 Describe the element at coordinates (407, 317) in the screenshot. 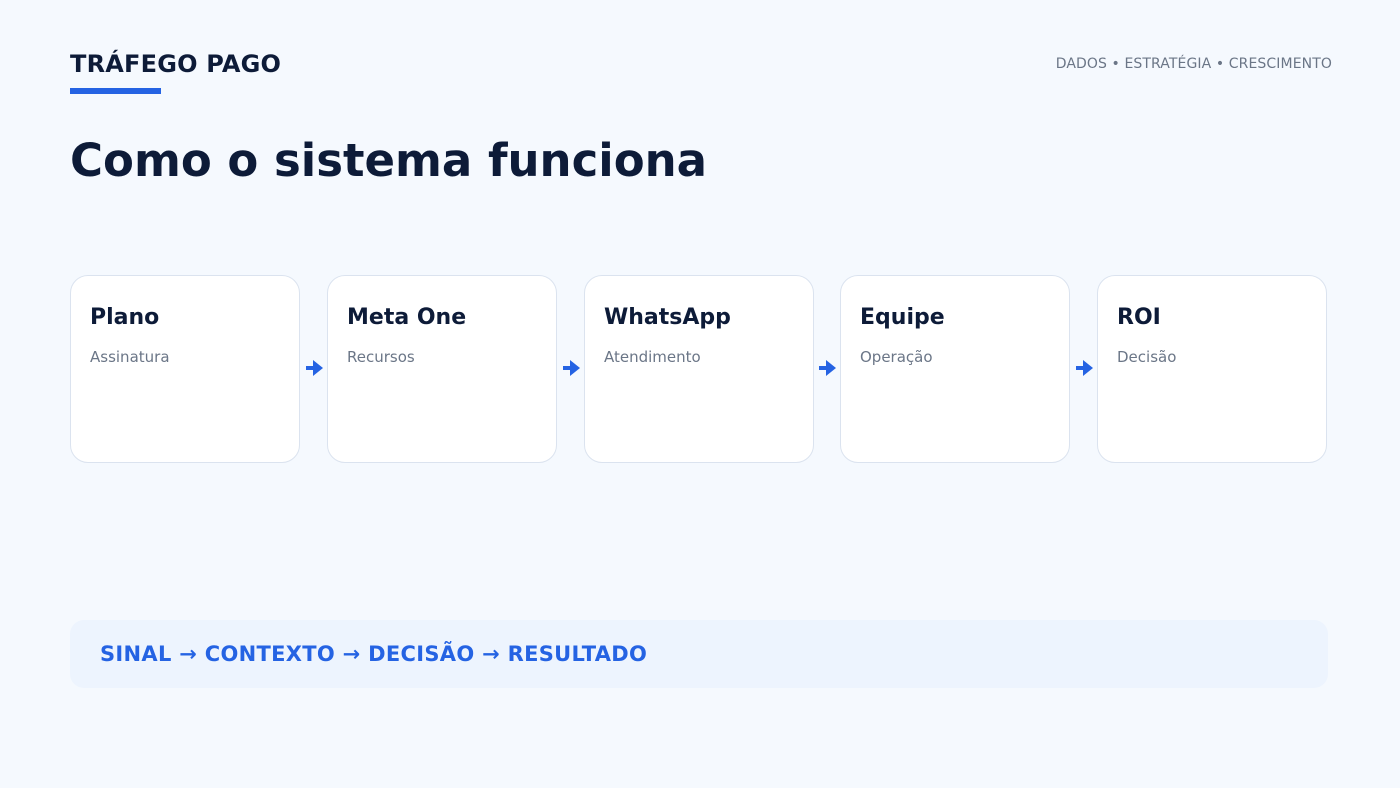

I see `flow-step-title: Meta One` at that location.